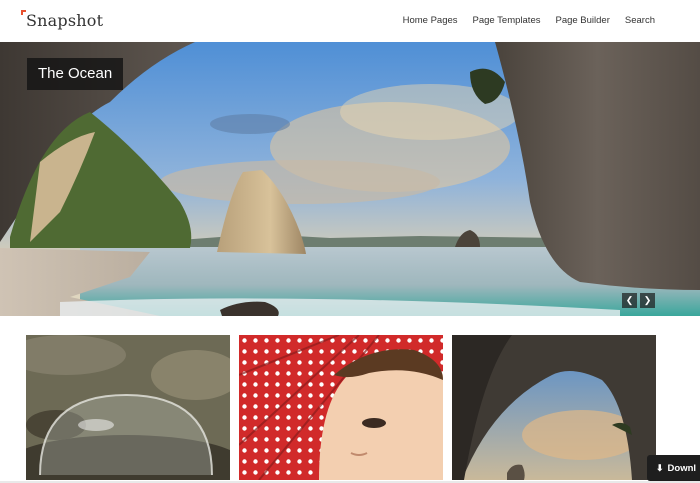 This screenshot has height=483, width=700. I want to click on umbrella-image, so click(341, 407).